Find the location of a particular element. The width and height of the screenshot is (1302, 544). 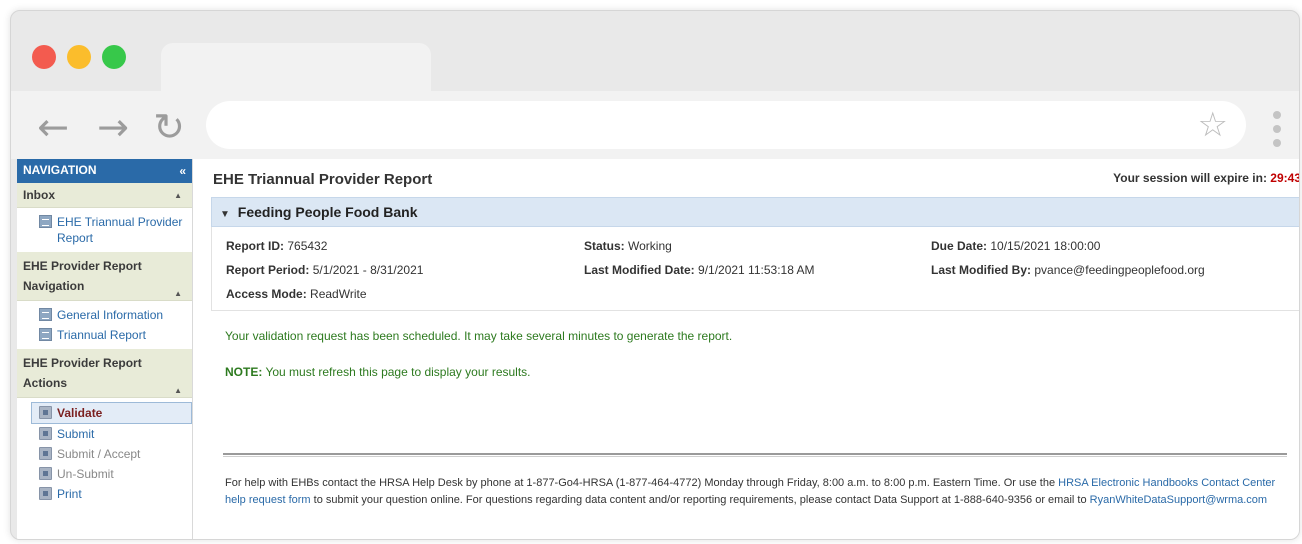

reload-icon: ↻ is located at coordinates (169, 128).